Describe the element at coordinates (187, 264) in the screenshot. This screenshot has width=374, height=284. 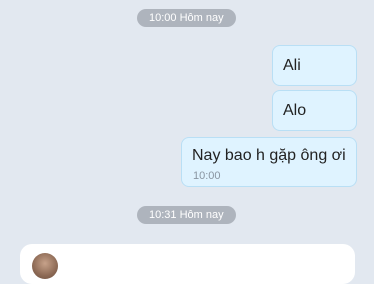
I see `incoming-message-card` at that location.